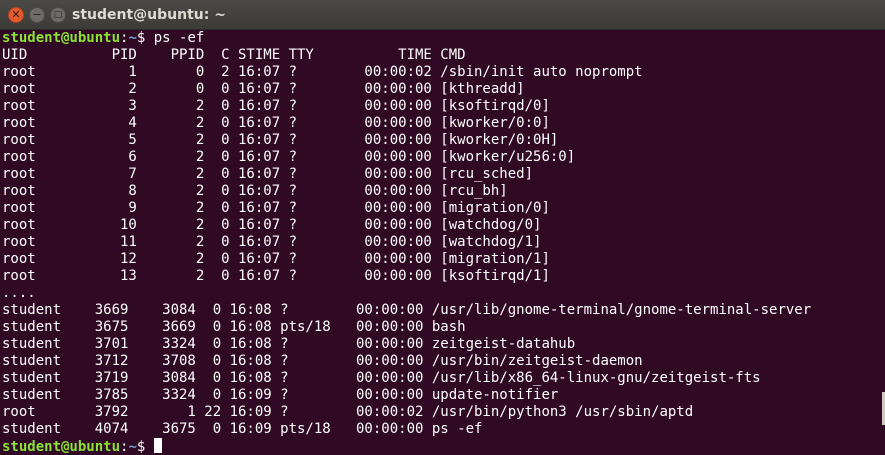 The width and height of the screenshot is (885, 455). I want to click on output-line: root 2 0 0 16:07 ? 00:00:00 [kthreadd], so click(263, 89).